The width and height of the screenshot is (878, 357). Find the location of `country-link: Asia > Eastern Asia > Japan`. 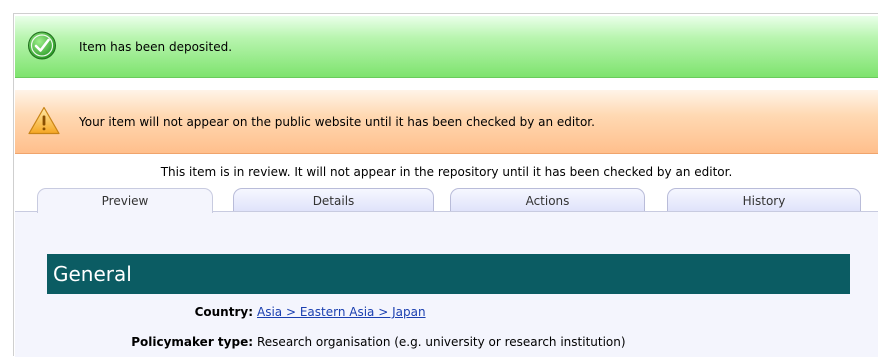

country-link: Asia > Eastern Asia > Japan is located at coordinates (341, 312).